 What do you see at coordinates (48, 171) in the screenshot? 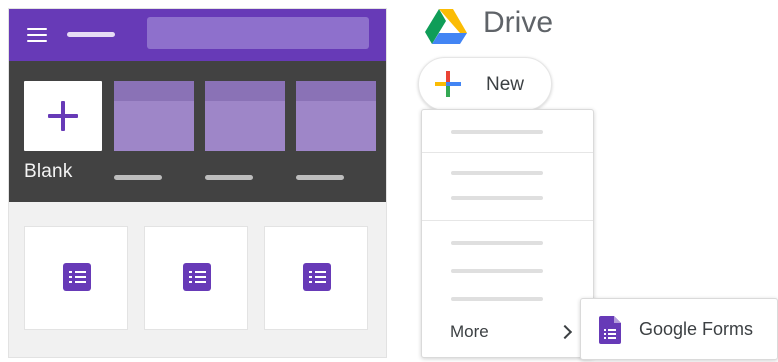
I see `blank-label: Blank` at bounding box center [48, 171].